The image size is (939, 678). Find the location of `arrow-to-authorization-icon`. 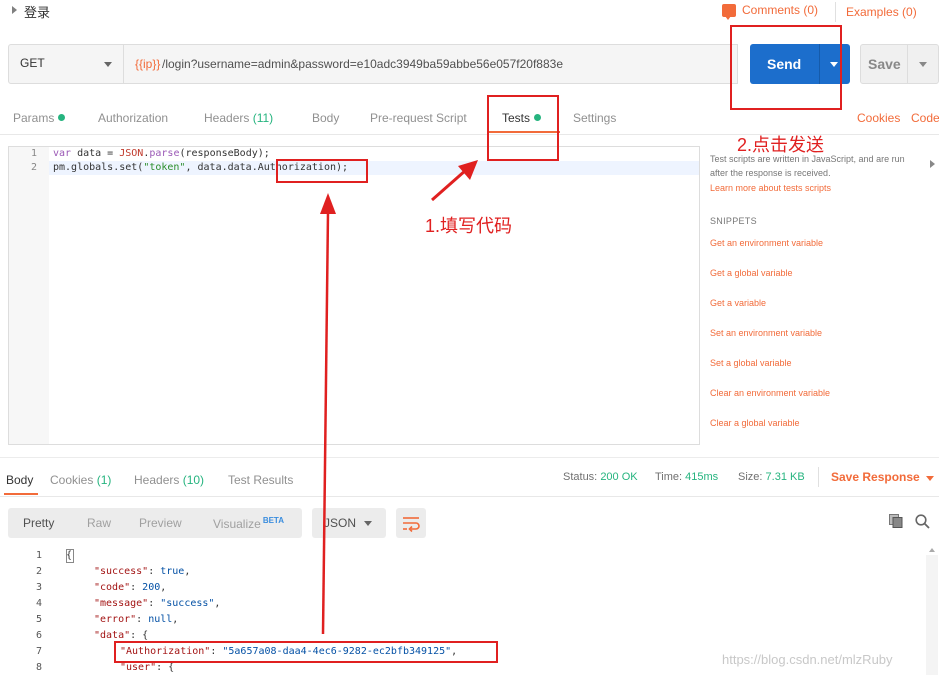

arrow-to-authorization-icon is located at coordinates (328, 414).